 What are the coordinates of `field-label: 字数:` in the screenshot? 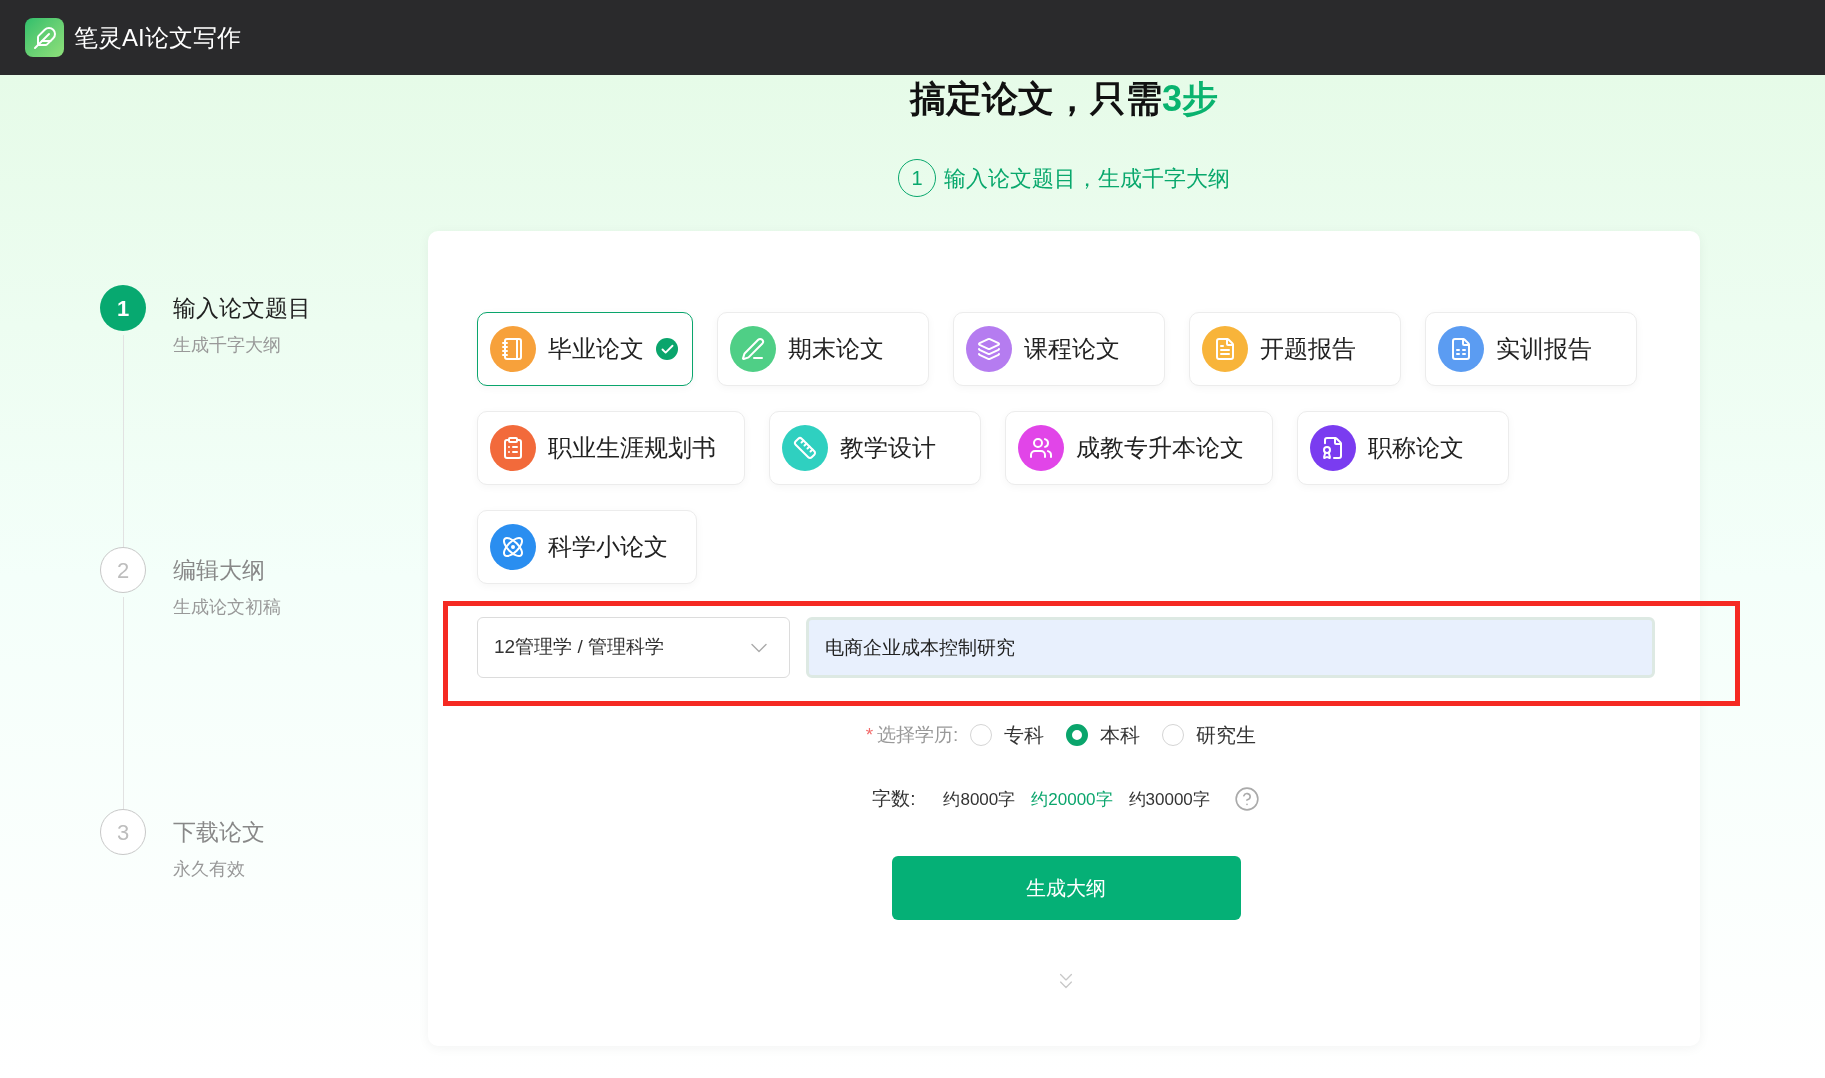 It's located at (894, 799).